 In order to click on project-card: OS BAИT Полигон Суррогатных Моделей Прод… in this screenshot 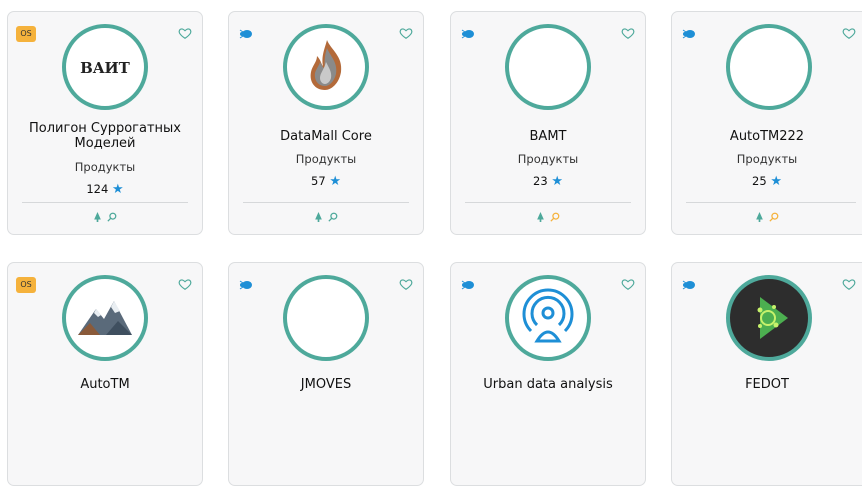, I will do `click(105, 123)`.